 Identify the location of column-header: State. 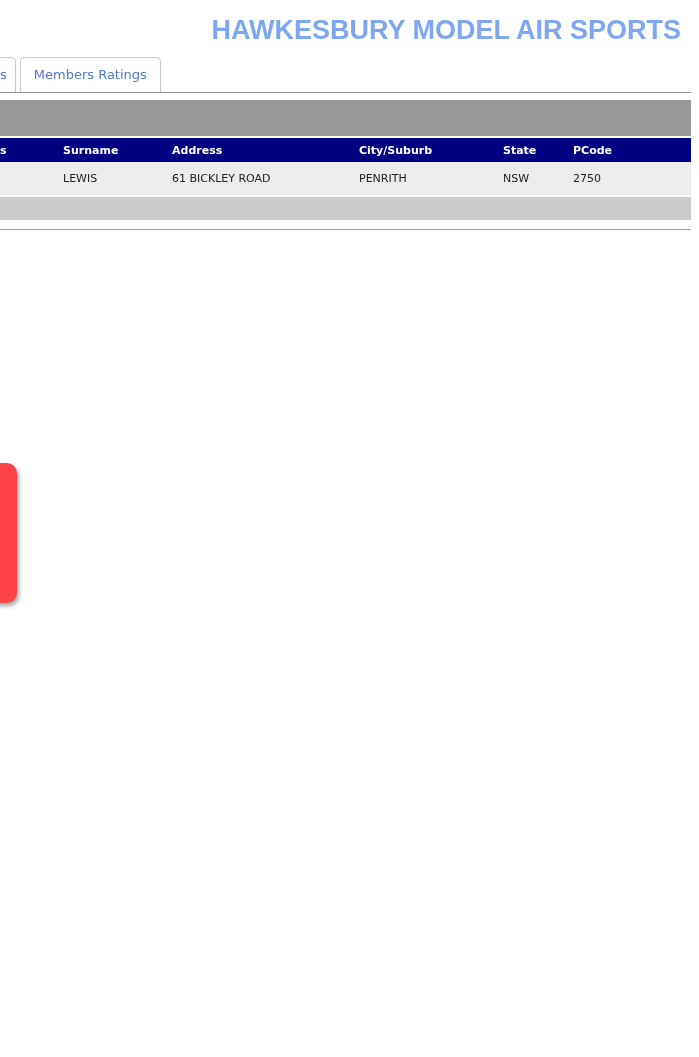
(520, 150).